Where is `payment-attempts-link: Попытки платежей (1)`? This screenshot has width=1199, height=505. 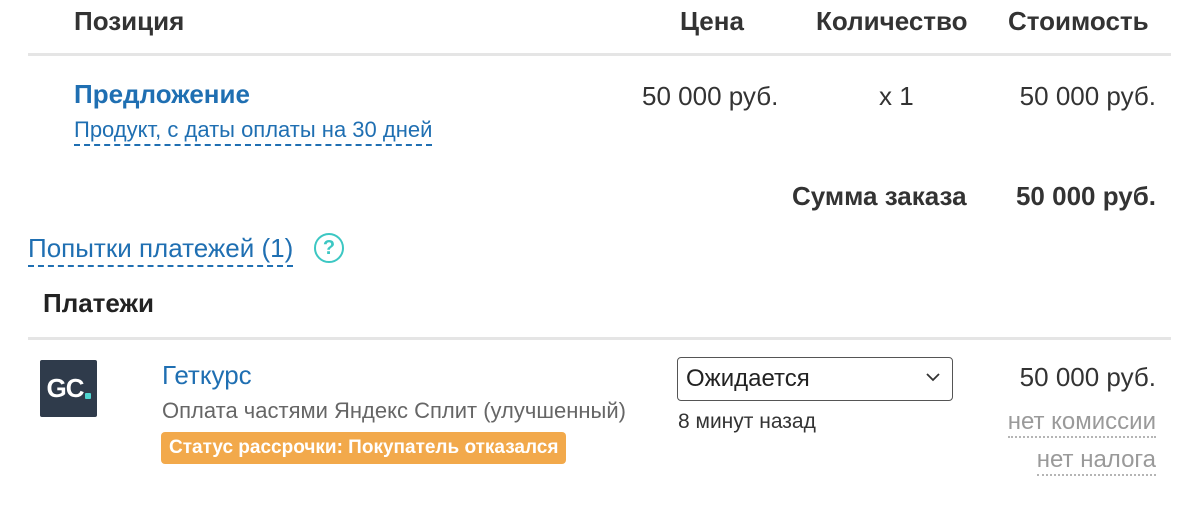 payment-attempts-link: Попытки платежей (1) is located at coordinates (161, 250).